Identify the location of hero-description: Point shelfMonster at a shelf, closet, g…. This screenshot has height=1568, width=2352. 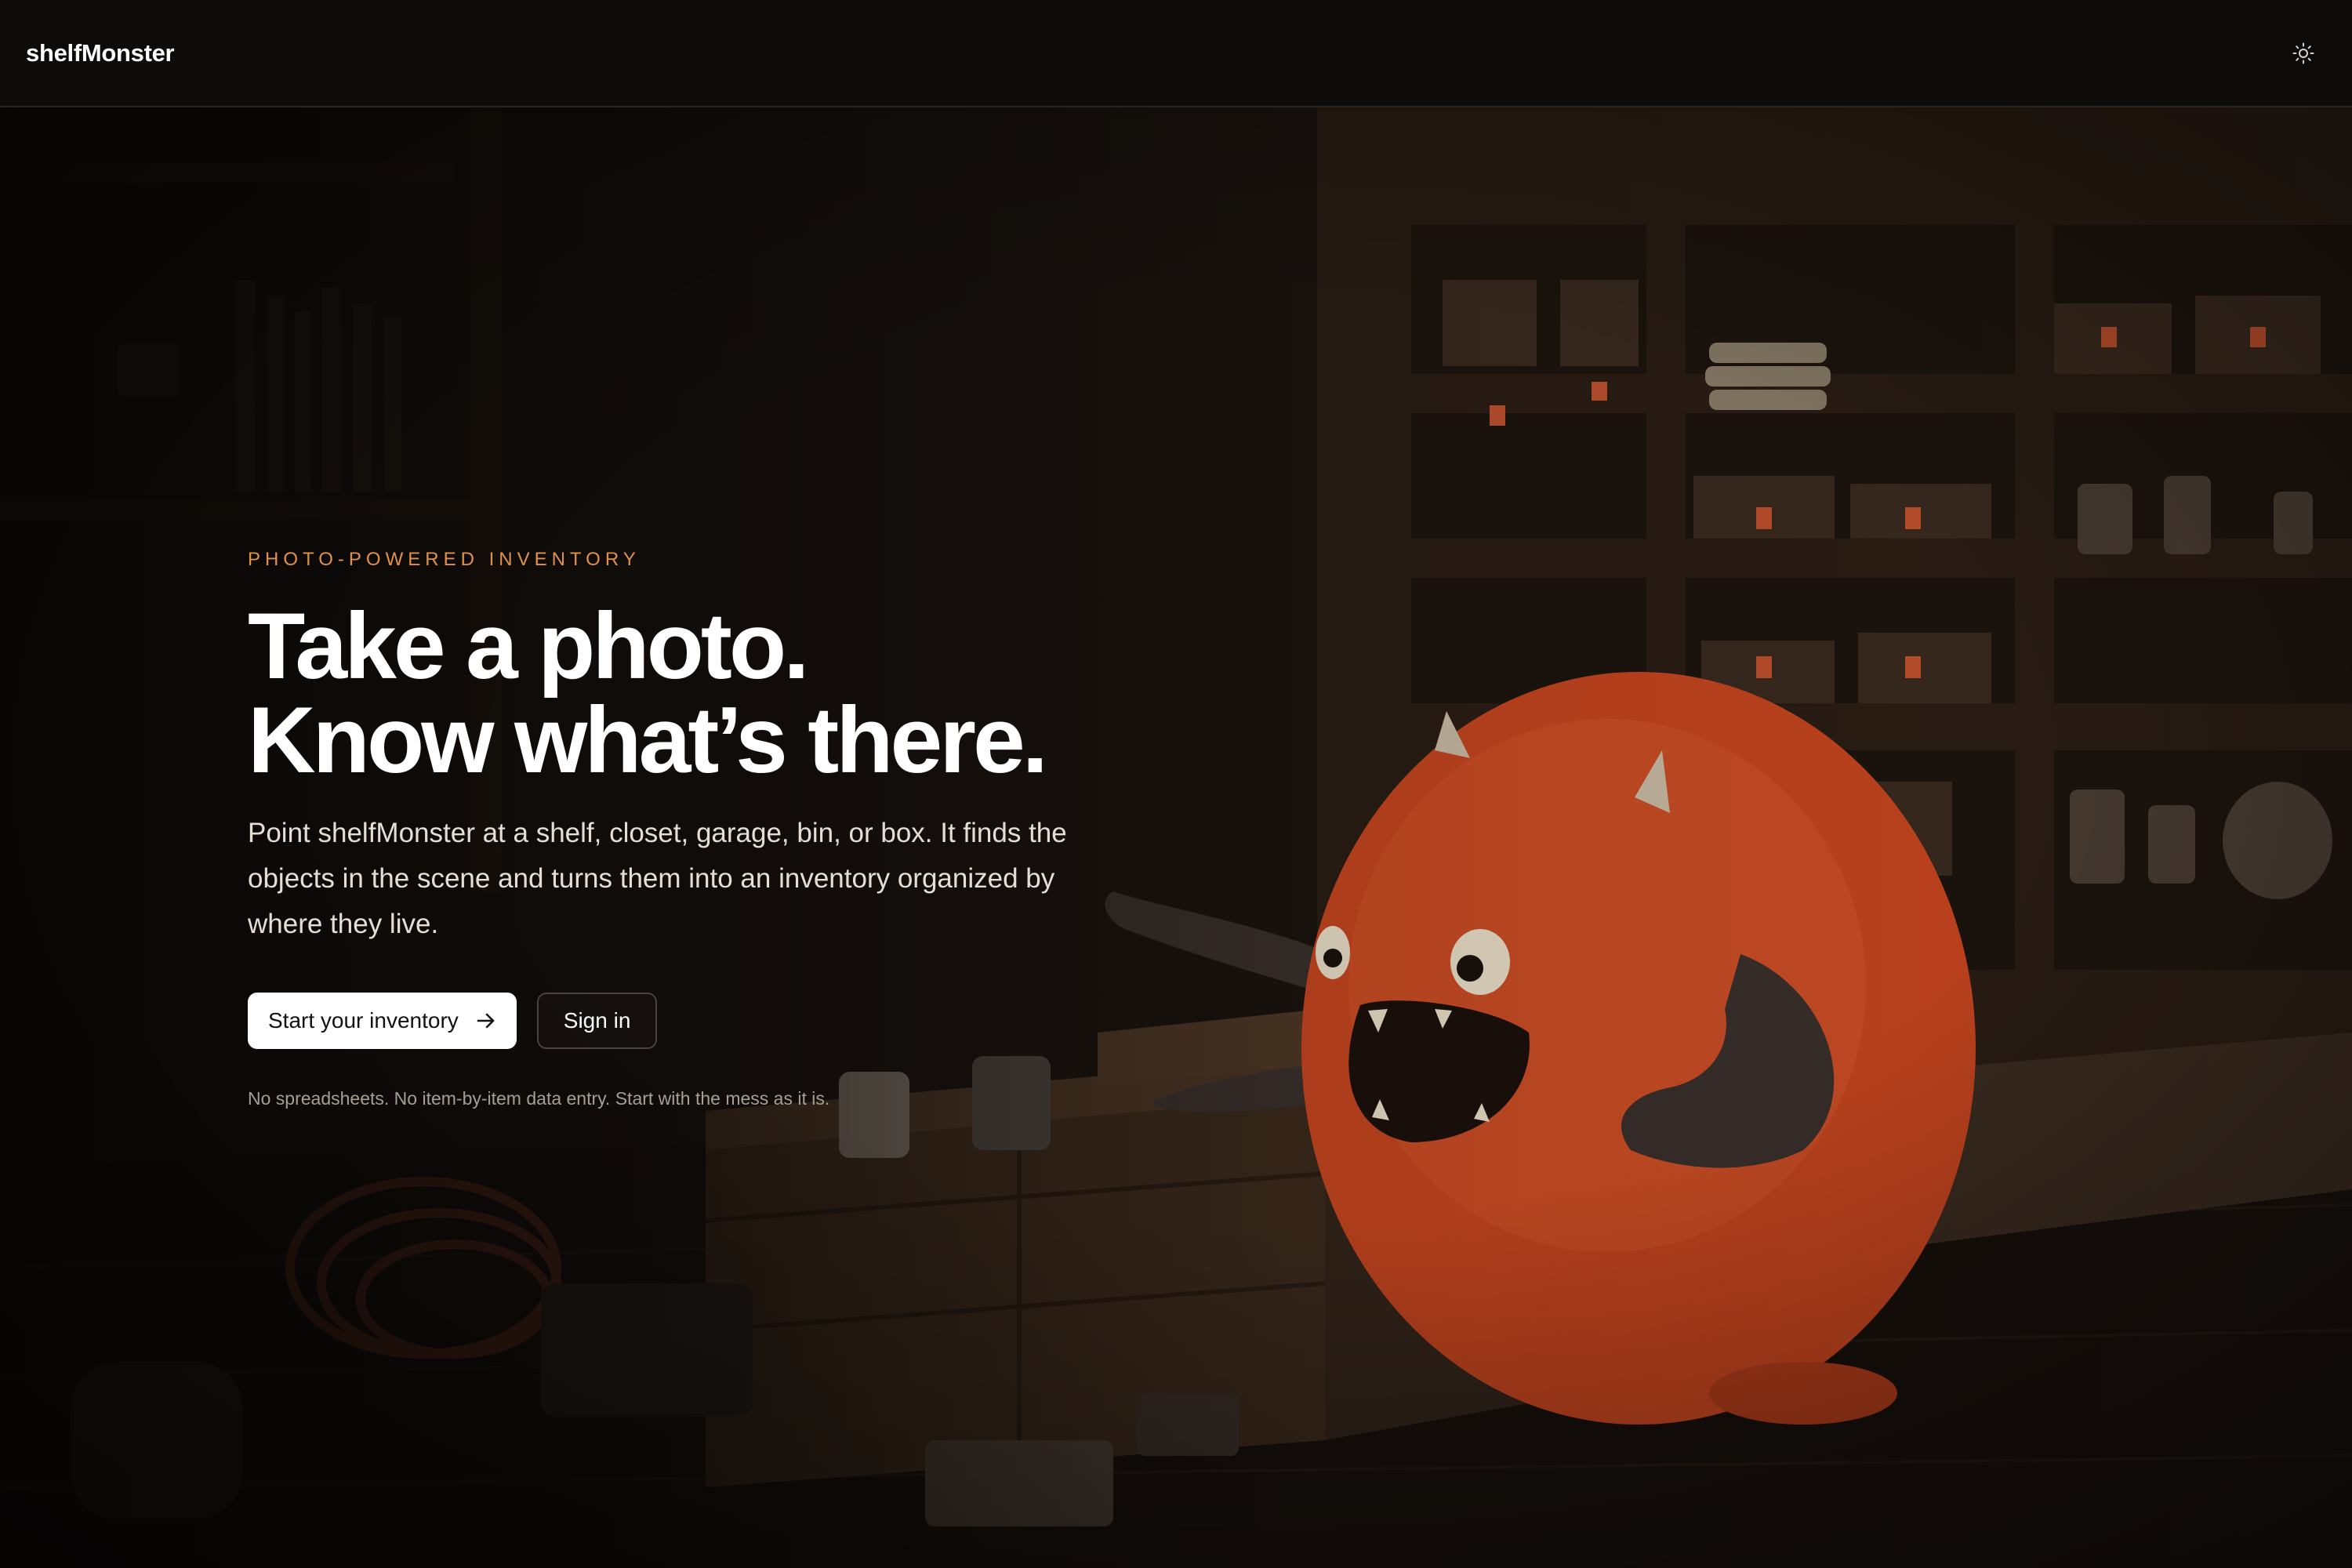
(657, 878).